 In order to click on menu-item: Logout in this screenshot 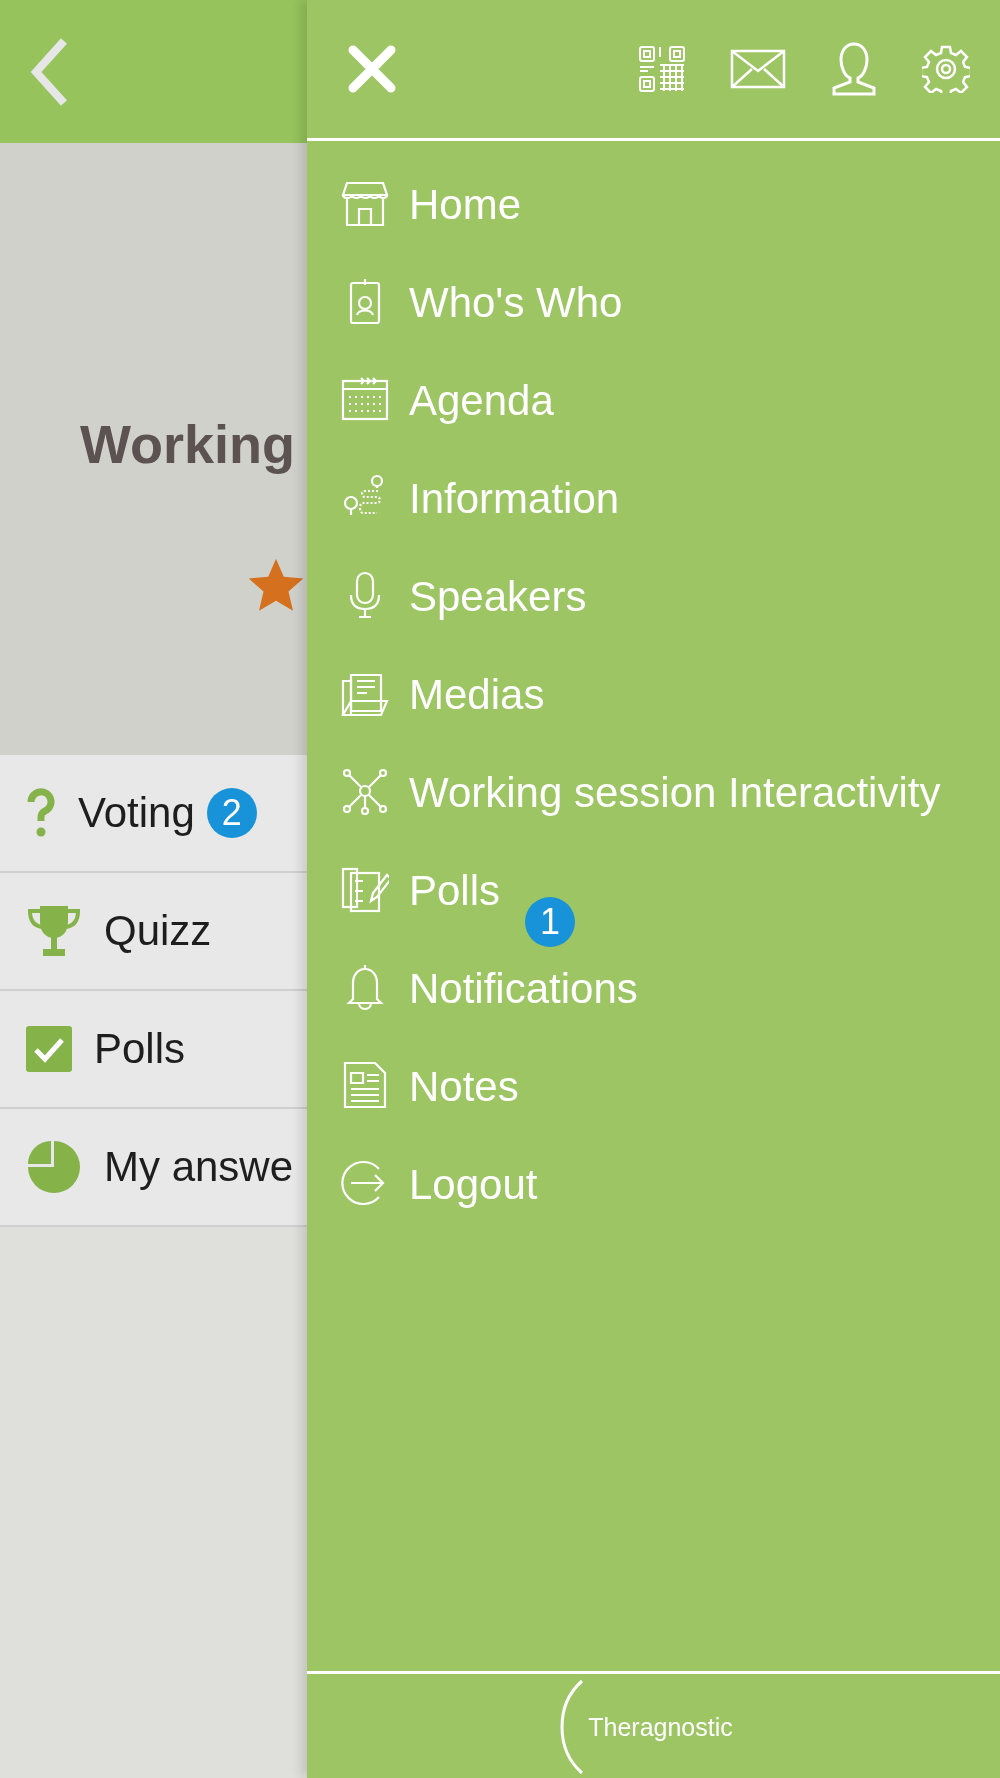, I will do `click(651, 1192)`.